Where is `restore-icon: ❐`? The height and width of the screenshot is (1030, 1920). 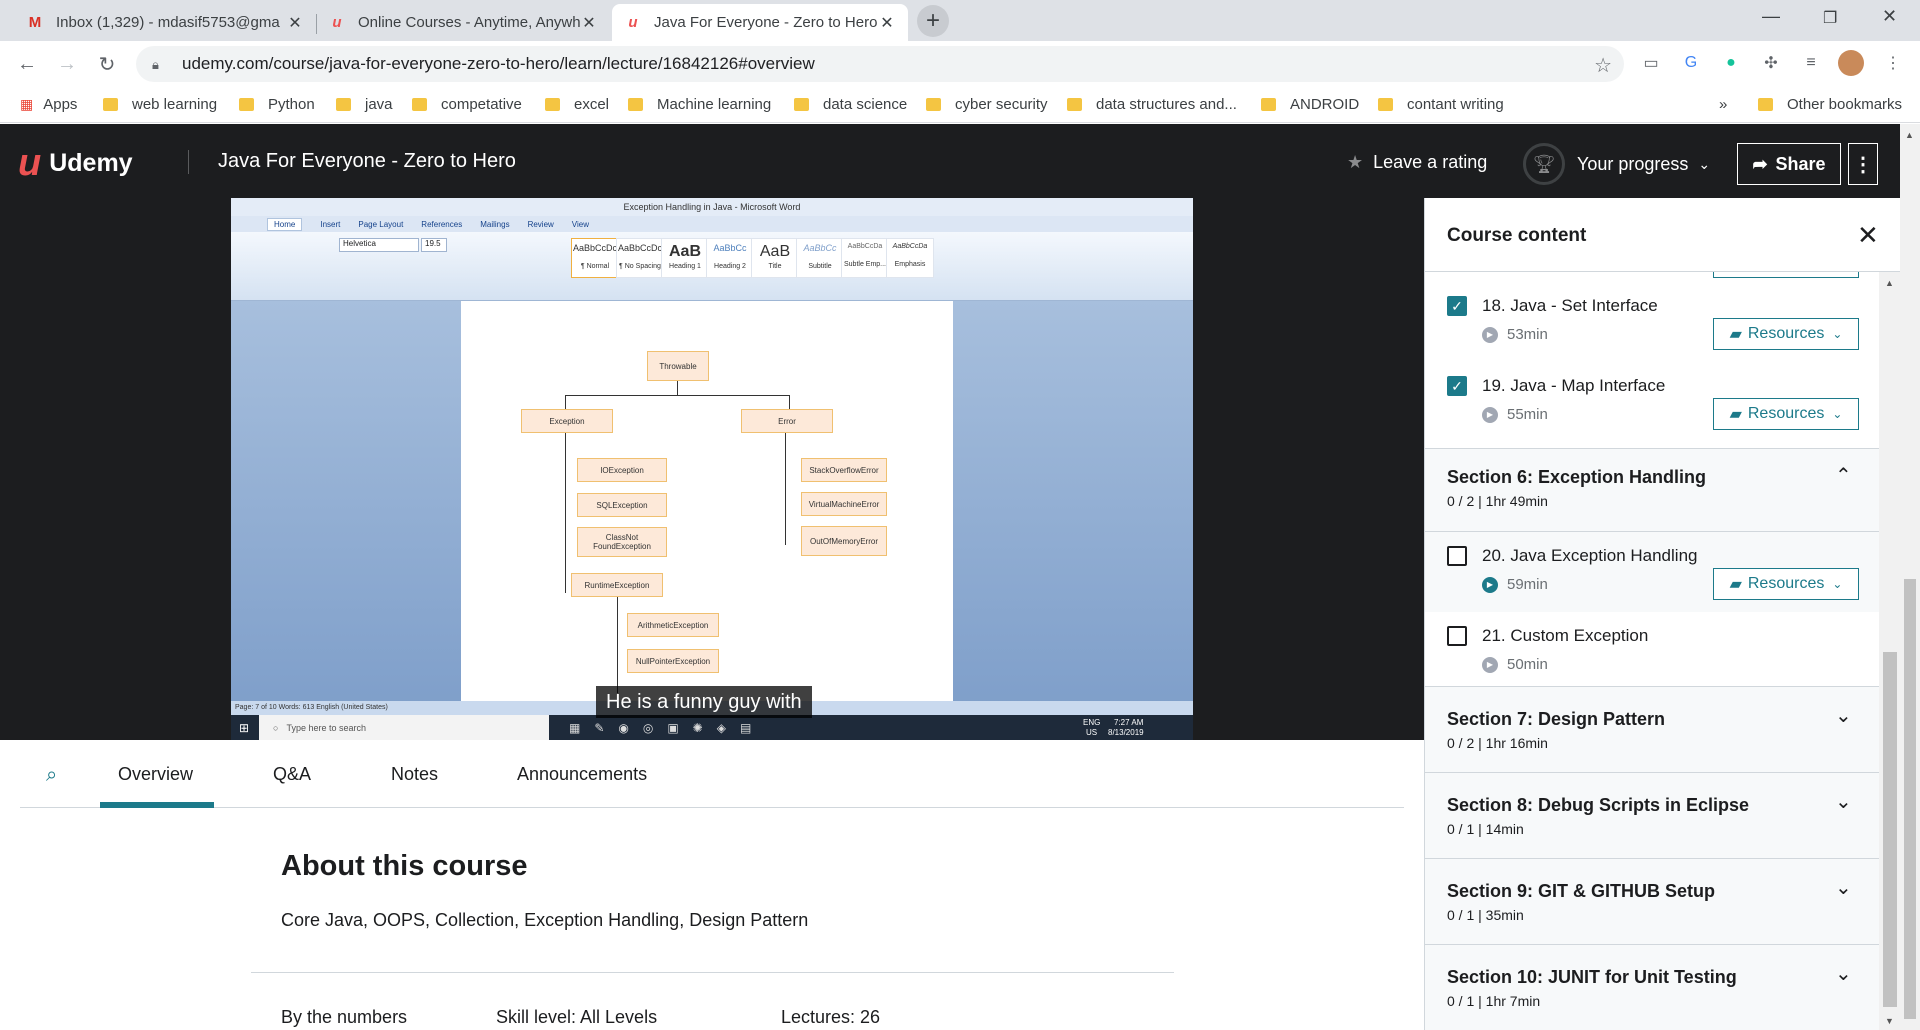
restore-icon: ❐ is located at coordinates (1830, 18).